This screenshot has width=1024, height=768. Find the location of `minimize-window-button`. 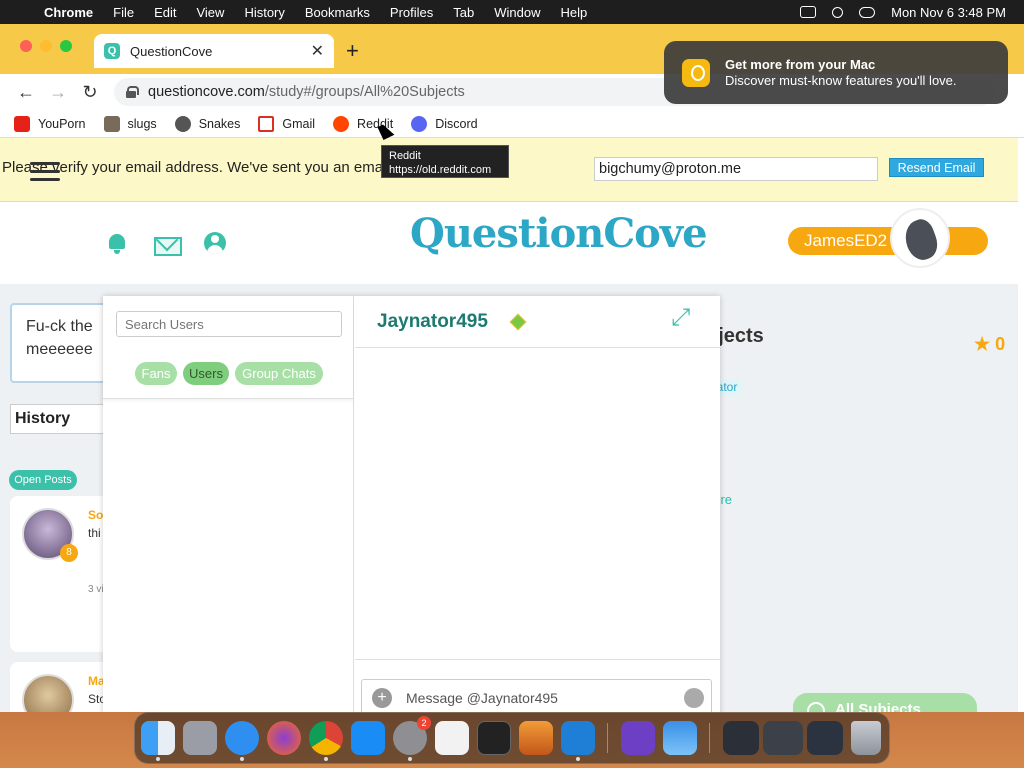

minimize-window-button is located at coordinates (46, 46).